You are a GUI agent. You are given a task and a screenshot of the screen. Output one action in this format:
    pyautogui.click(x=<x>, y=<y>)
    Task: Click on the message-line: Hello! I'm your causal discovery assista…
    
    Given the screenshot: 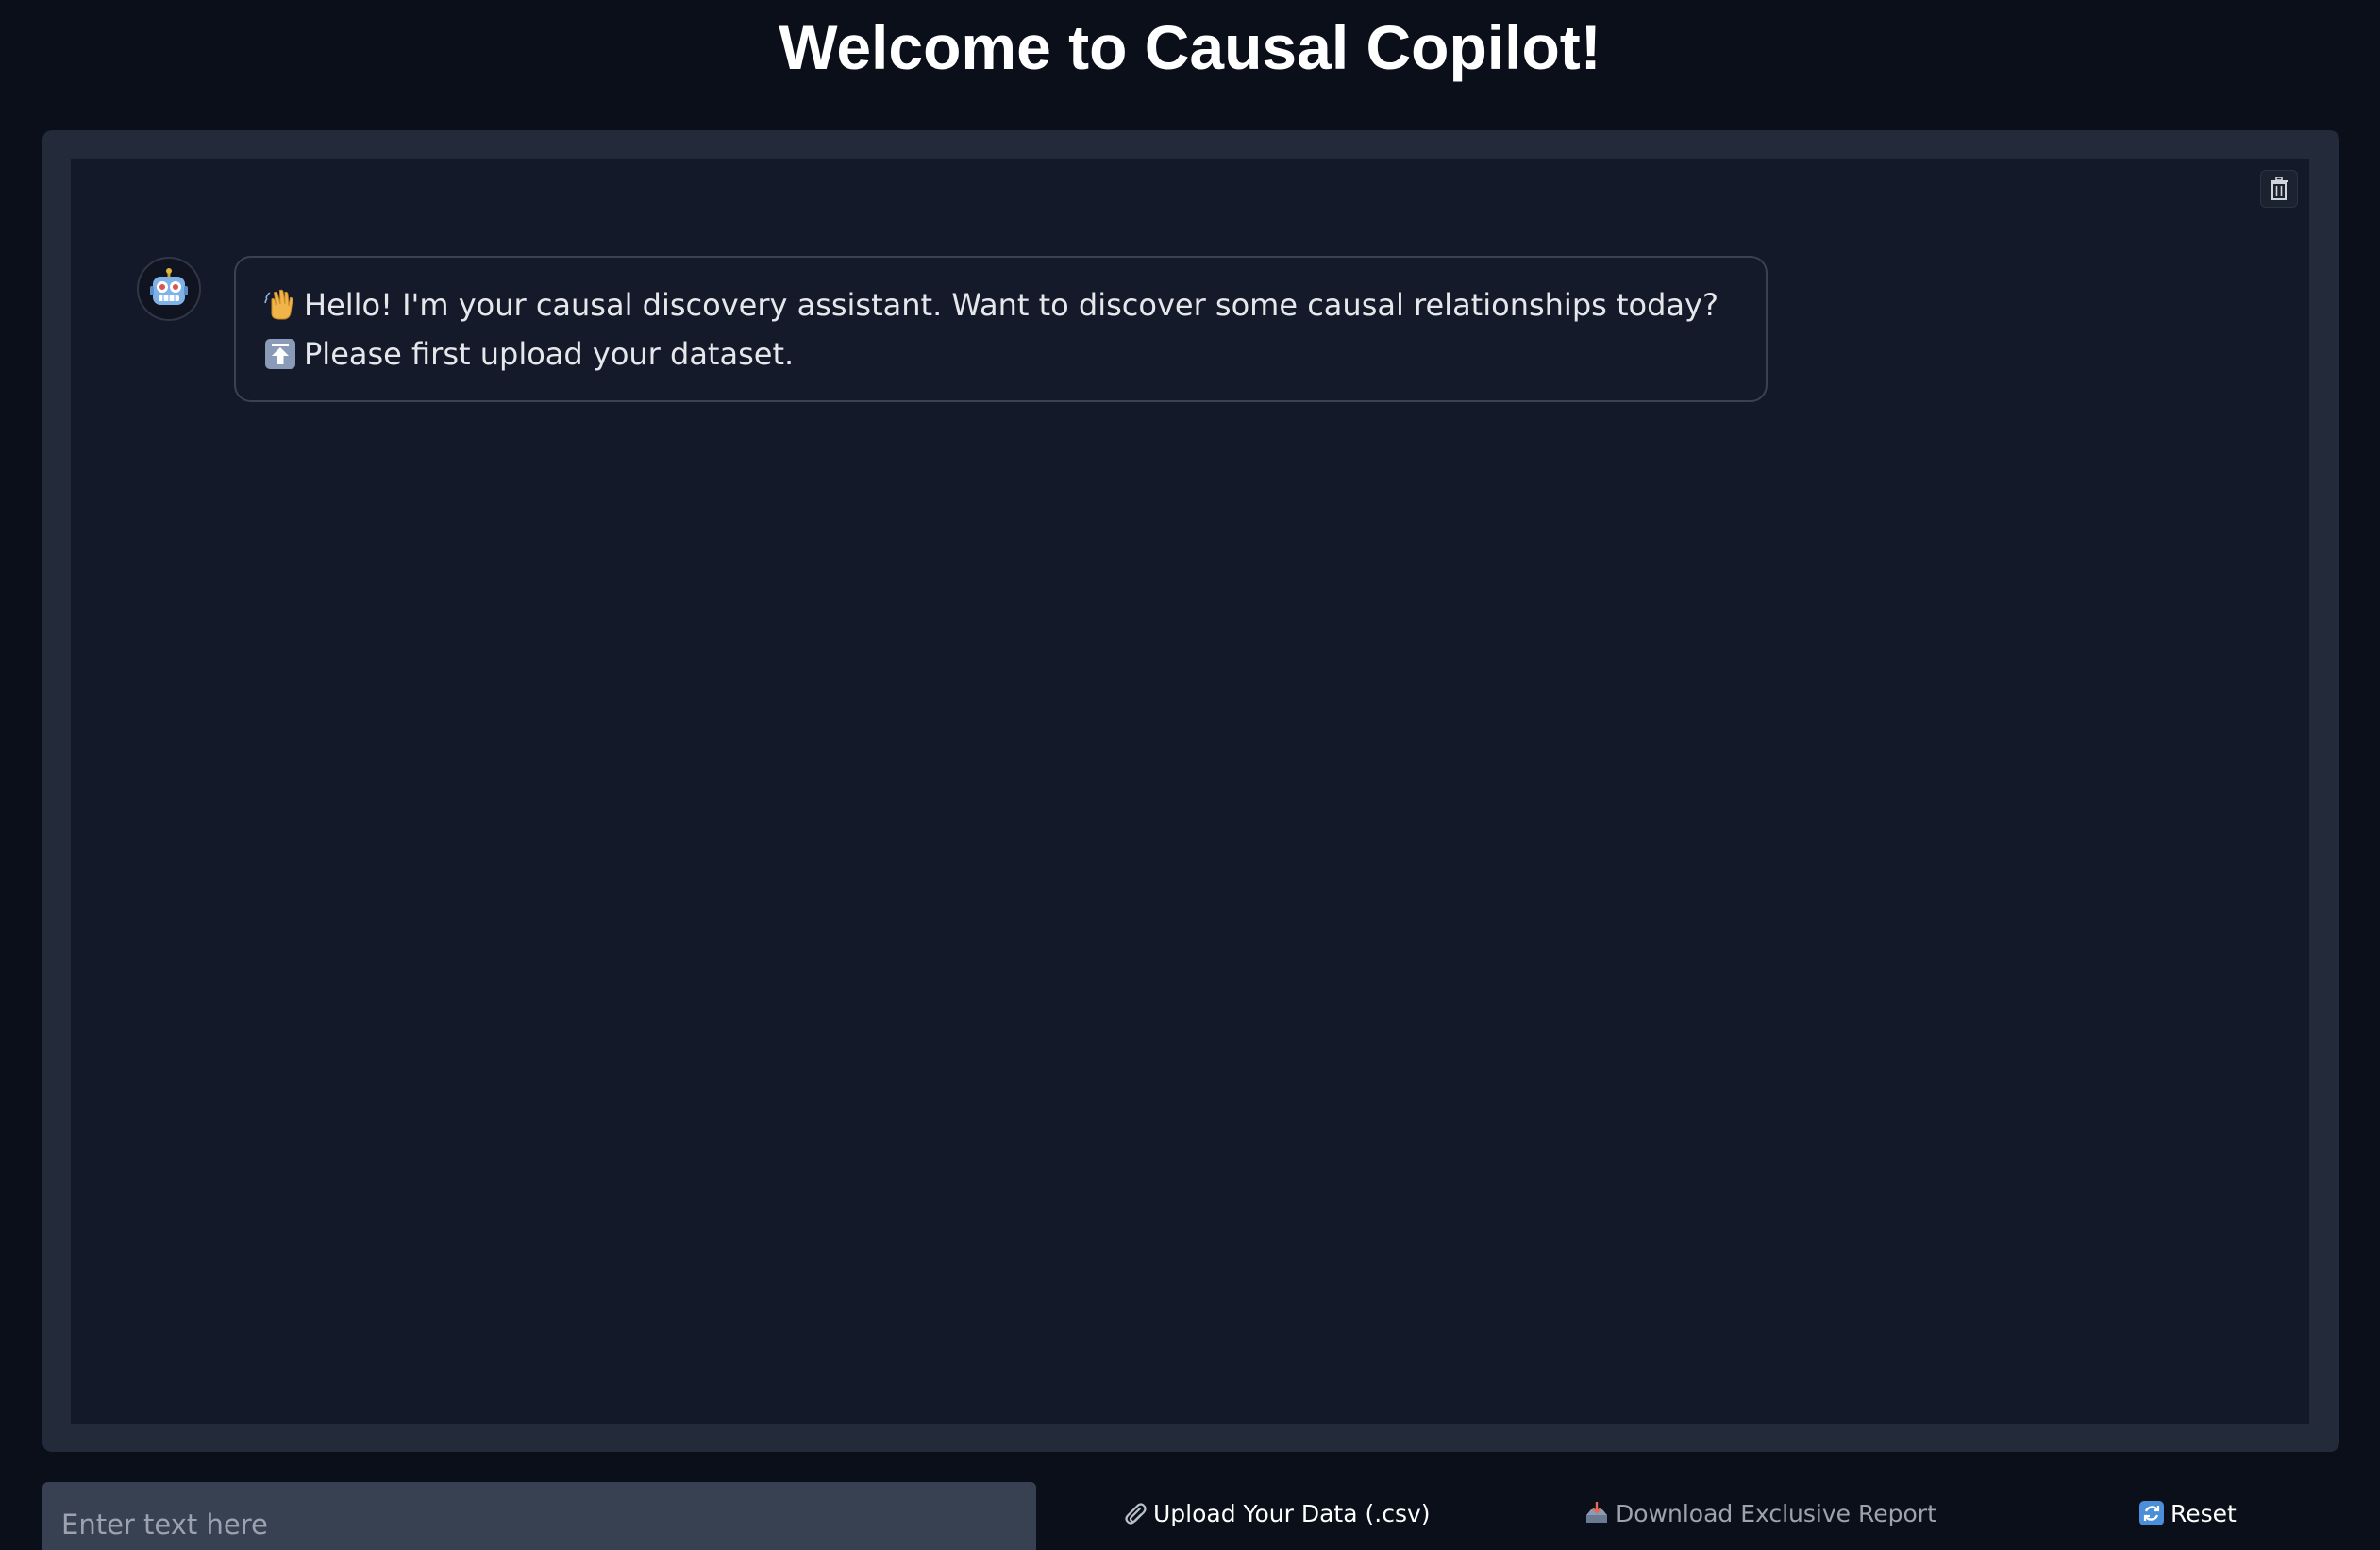 What is the action you would take?
    pyautogui.click(x=1000, y=304)
    